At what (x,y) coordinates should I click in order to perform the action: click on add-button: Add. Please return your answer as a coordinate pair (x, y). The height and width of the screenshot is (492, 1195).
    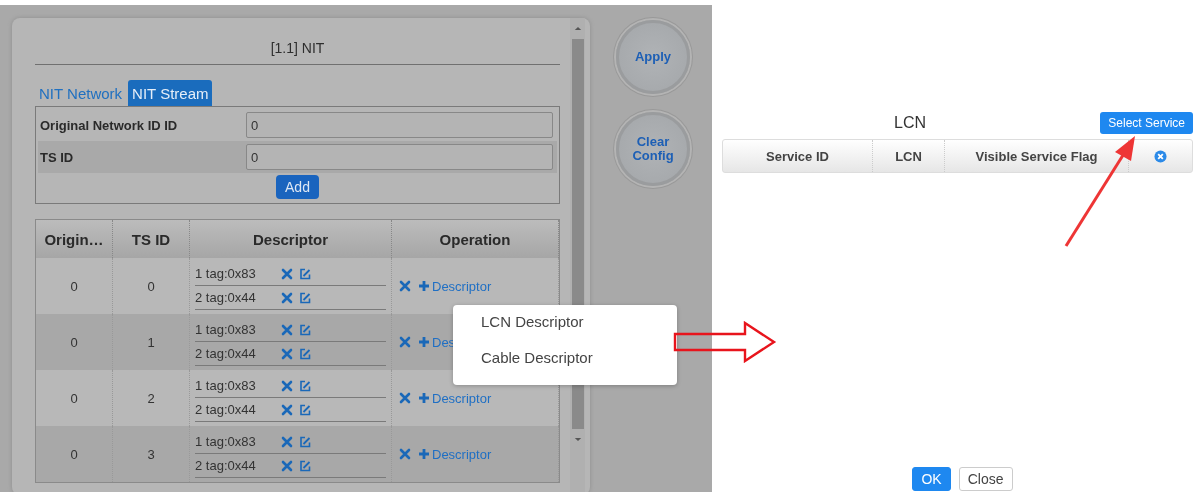
    Looking at the image, I should click on (297, 187).